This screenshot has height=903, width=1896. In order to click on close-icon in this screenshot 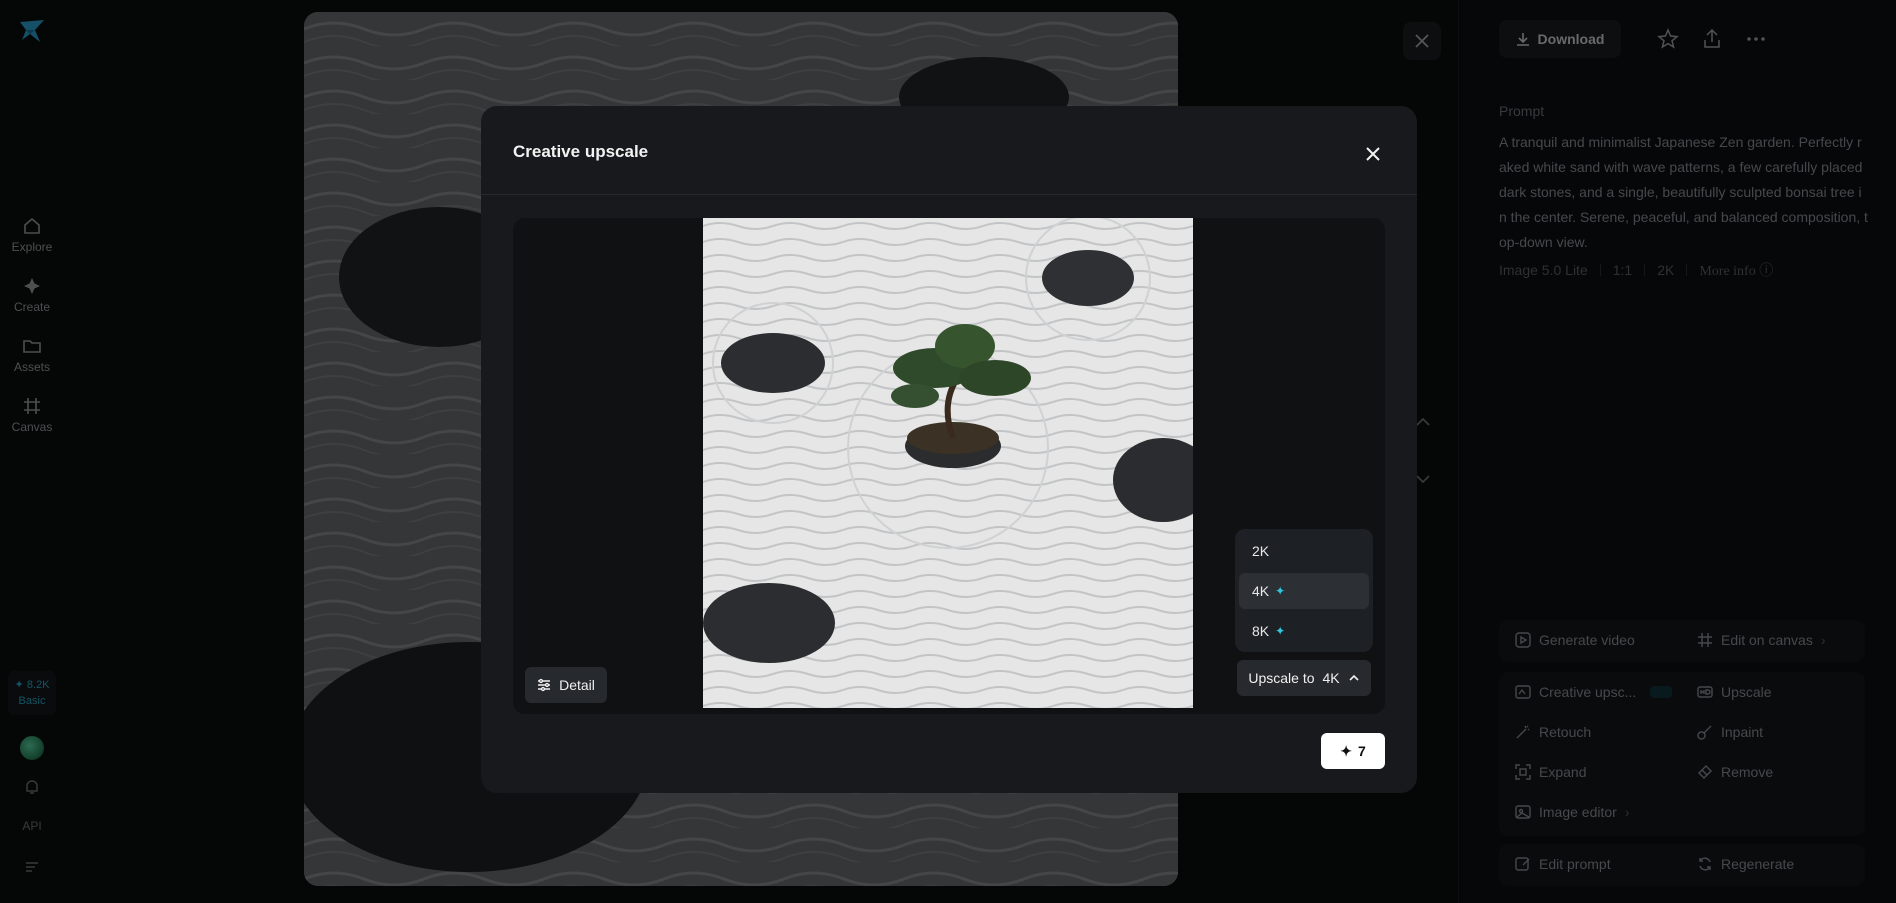, I will do `click(1373, 154)`.